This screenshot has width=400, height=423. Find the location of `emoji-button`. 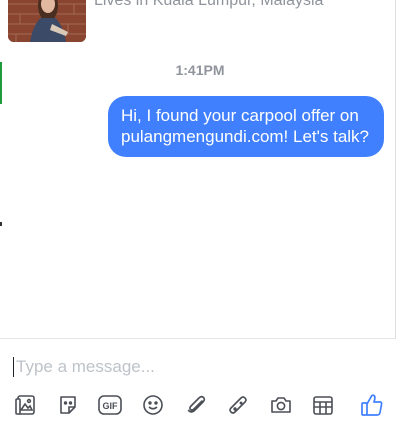

emoji-button is located at coordinates (153, 405).